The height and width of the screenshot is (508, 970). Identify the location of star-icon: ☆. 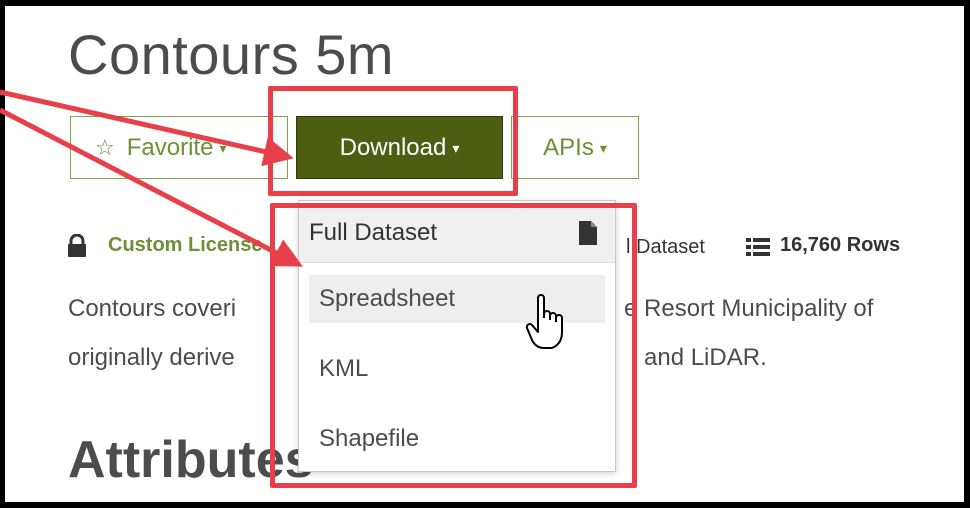
(105, 147).